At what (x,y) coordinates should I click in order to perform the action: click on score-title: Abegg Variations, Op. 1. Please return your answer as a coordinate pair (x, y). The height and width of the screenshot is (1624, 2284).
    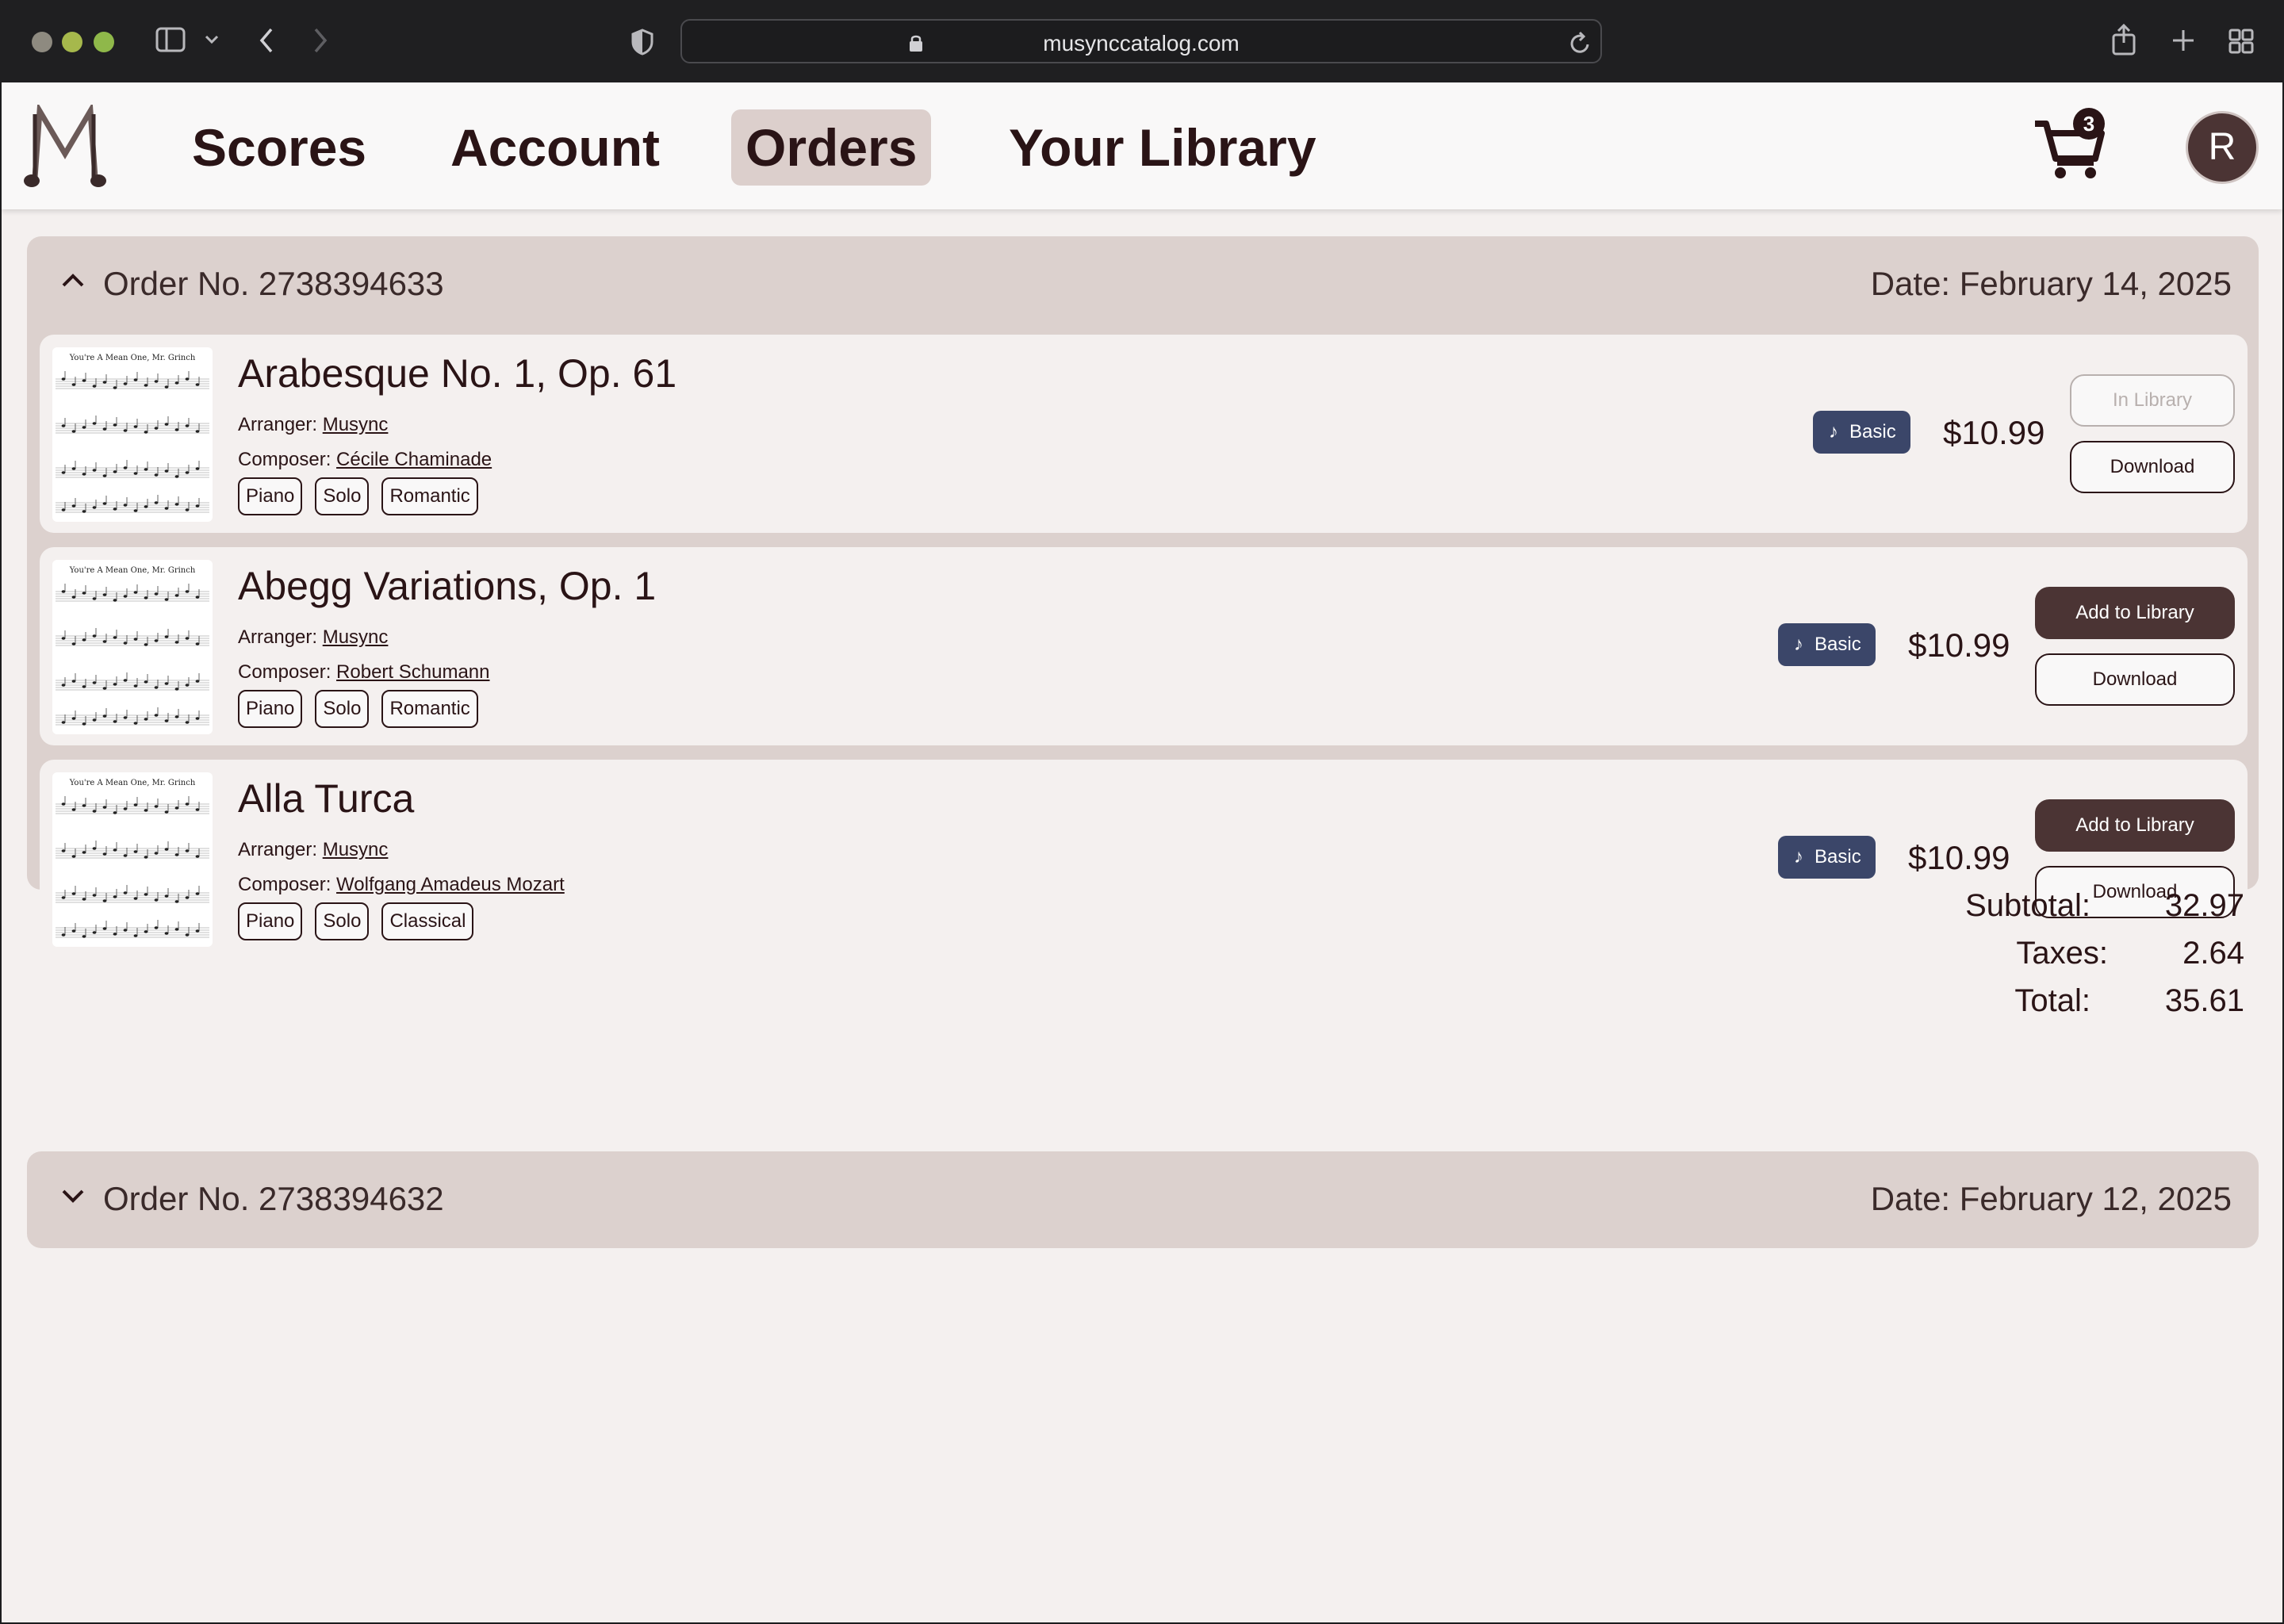
    Looking at the image, I should click on (447, 586).